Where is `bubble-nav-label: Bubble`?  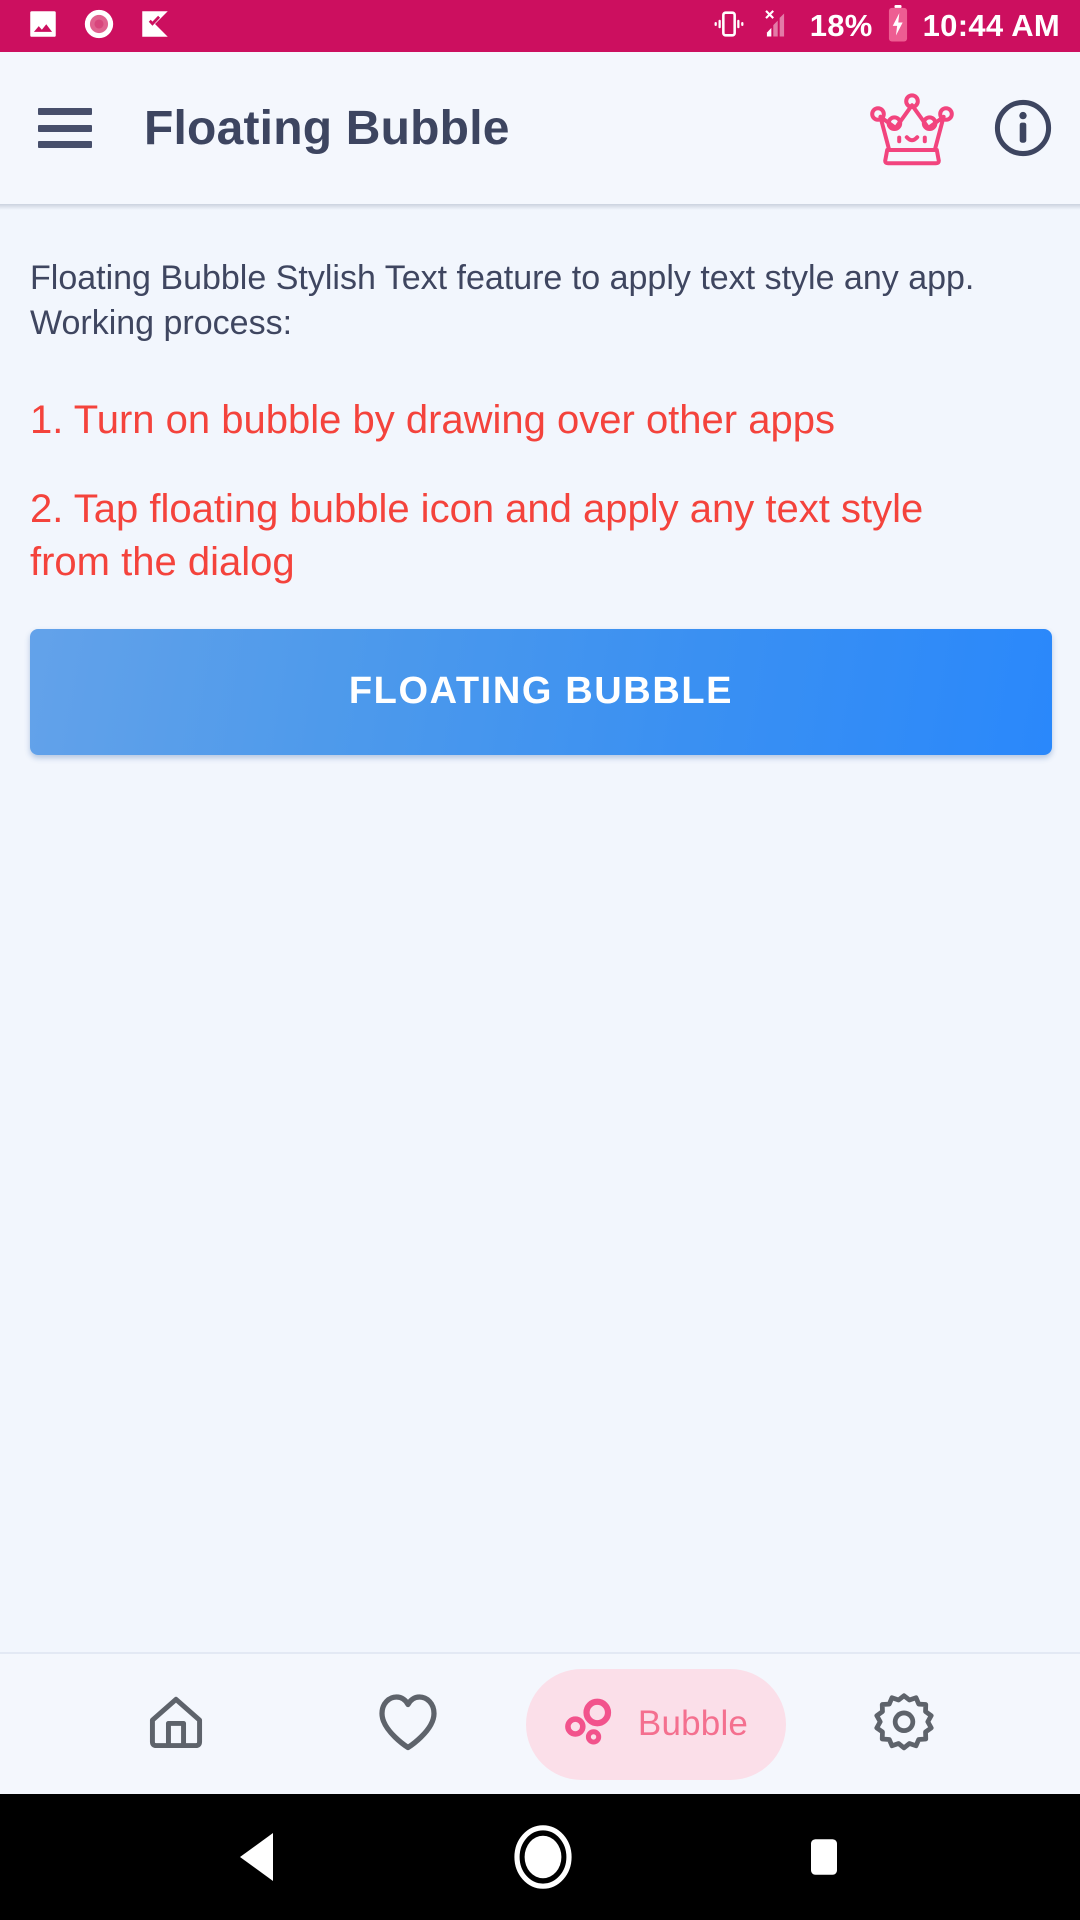
bubble-nav-label: Bubble is located at coordinates (693, 1723).